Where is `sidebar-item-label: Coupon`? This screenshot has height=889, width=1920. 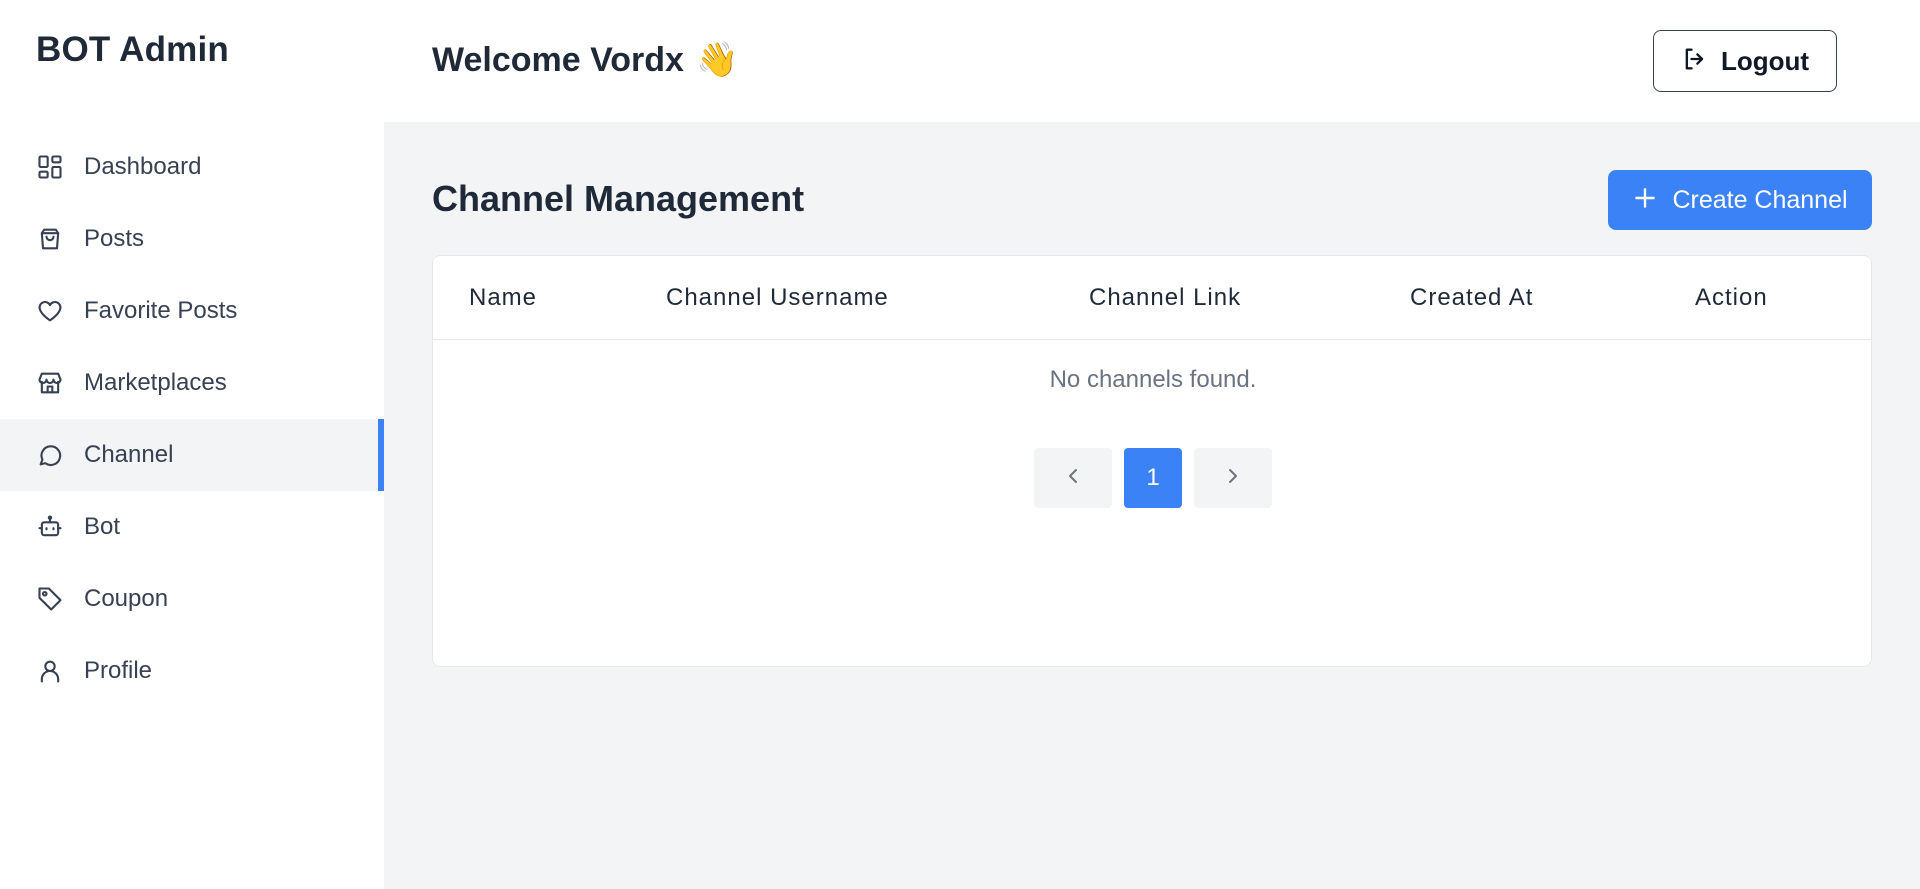
sidebar-item-label: Coupon is located at coordinates (126, 598).